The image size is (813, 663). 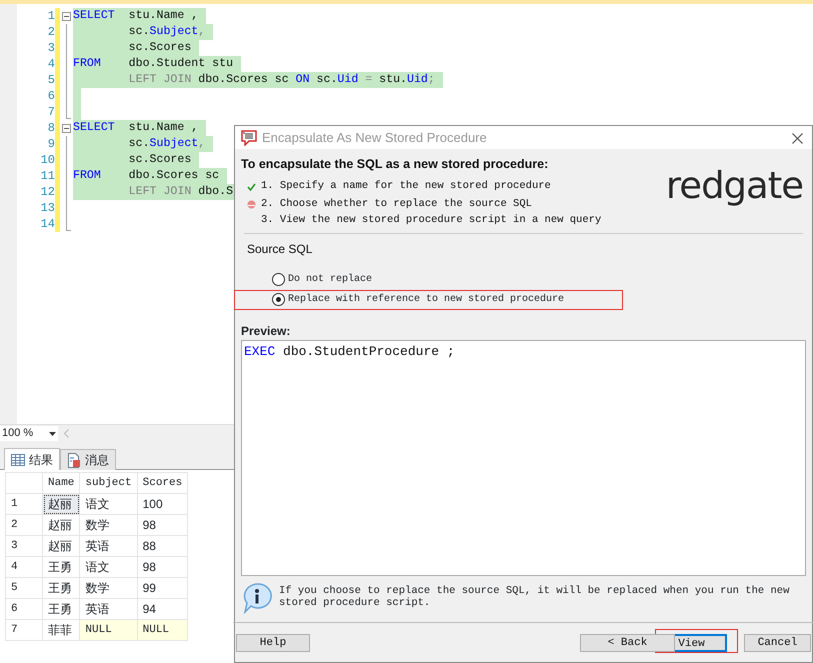 I want to click on row-number: 6, so click(x=24, y=609).